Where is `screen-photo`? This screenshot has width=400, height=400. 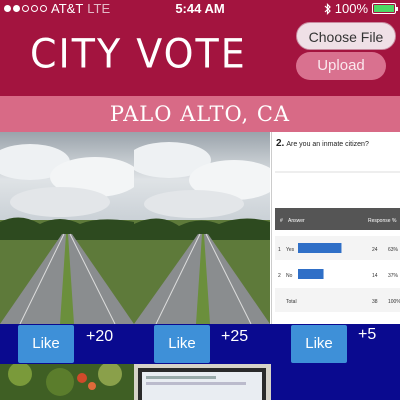
screen-photo is located at coordinates (202, 382).